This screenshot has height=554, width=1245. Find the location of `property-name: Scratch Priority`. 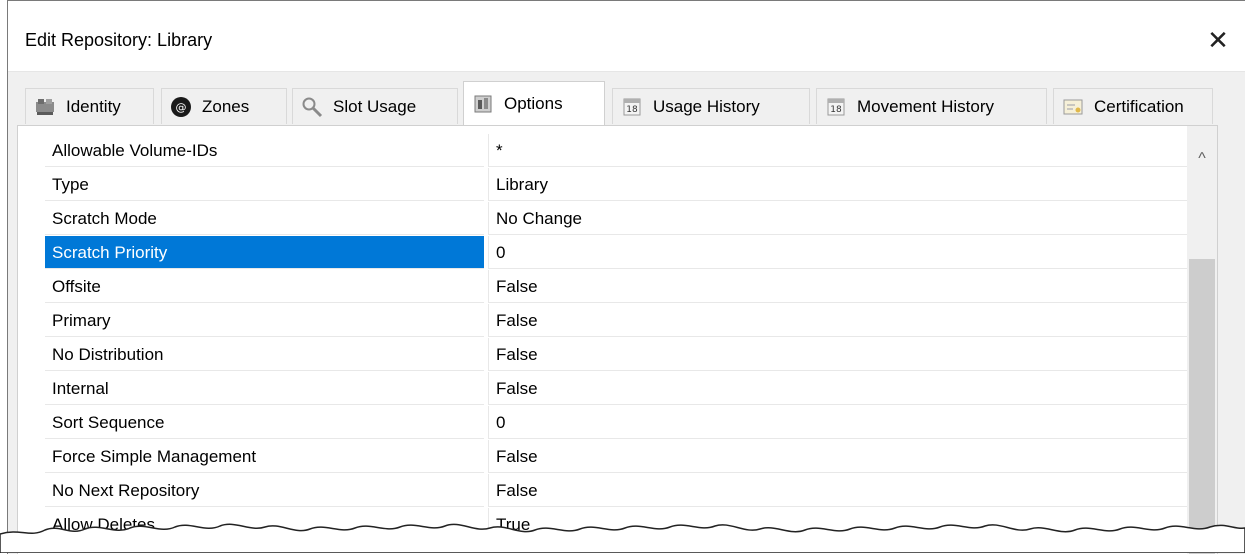

property-name: Scratch Priority is located at coordinates (264, 252).